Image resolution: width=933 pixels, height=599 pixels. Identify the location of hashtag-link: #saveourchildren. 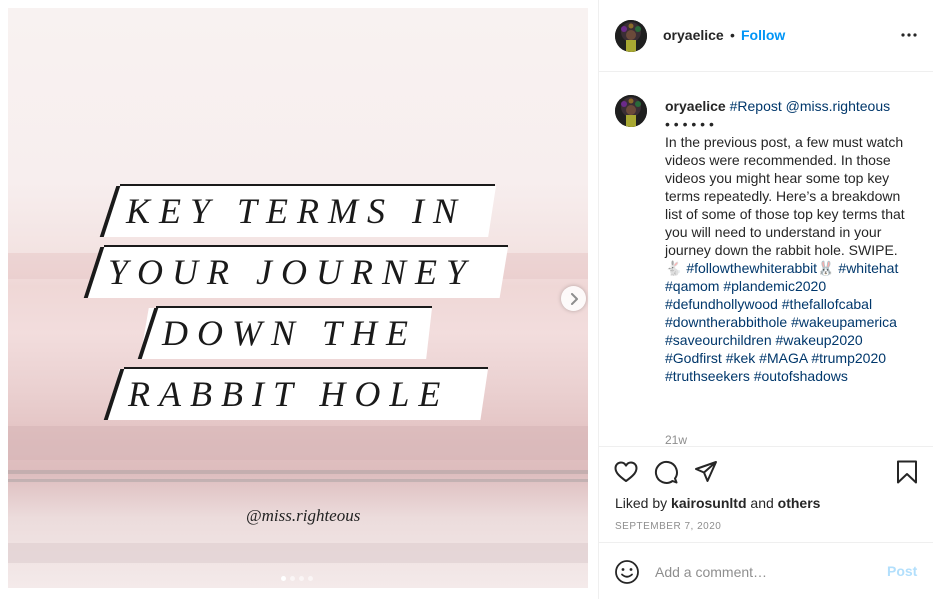
(718, 340).